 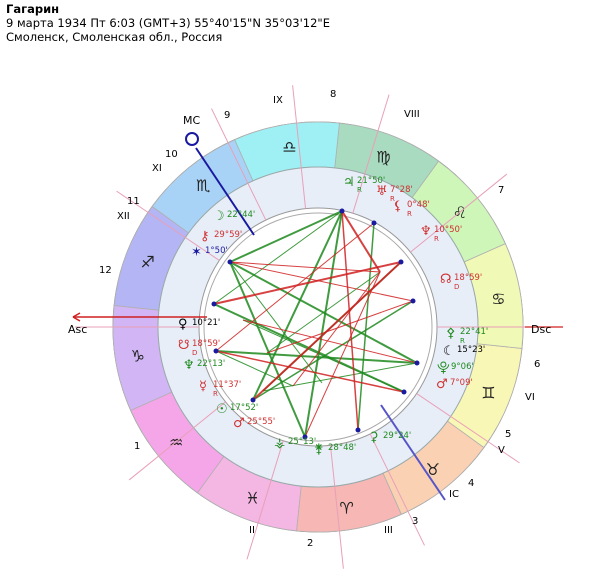 What do you see at coordinates (374, 437) in the screenshot?
I see `planet-glyph-icon: ⚳` at bounding box center [374, 437].